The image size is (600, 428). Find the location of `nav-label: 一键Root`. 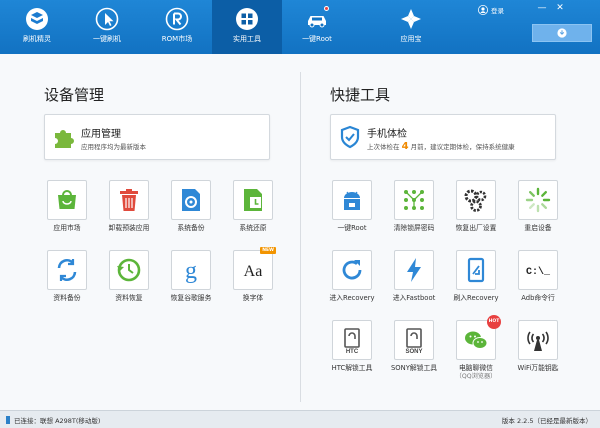

nav-label: 一键Root is located at coordinates (317, 39).